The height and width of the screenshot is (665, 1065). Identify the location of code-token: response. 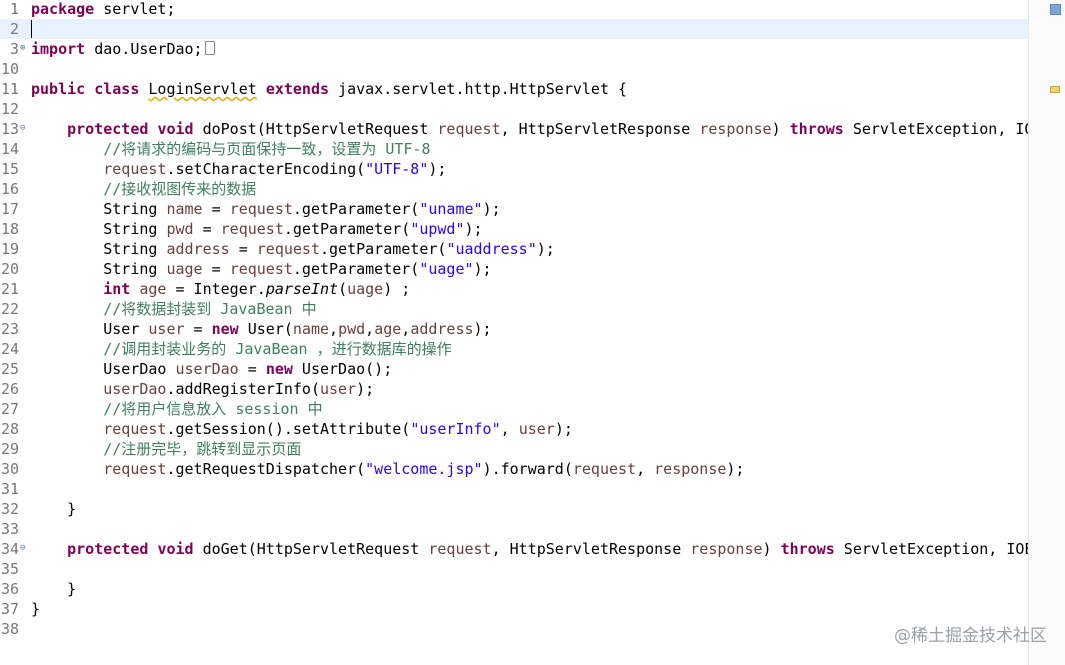
(690, 469).